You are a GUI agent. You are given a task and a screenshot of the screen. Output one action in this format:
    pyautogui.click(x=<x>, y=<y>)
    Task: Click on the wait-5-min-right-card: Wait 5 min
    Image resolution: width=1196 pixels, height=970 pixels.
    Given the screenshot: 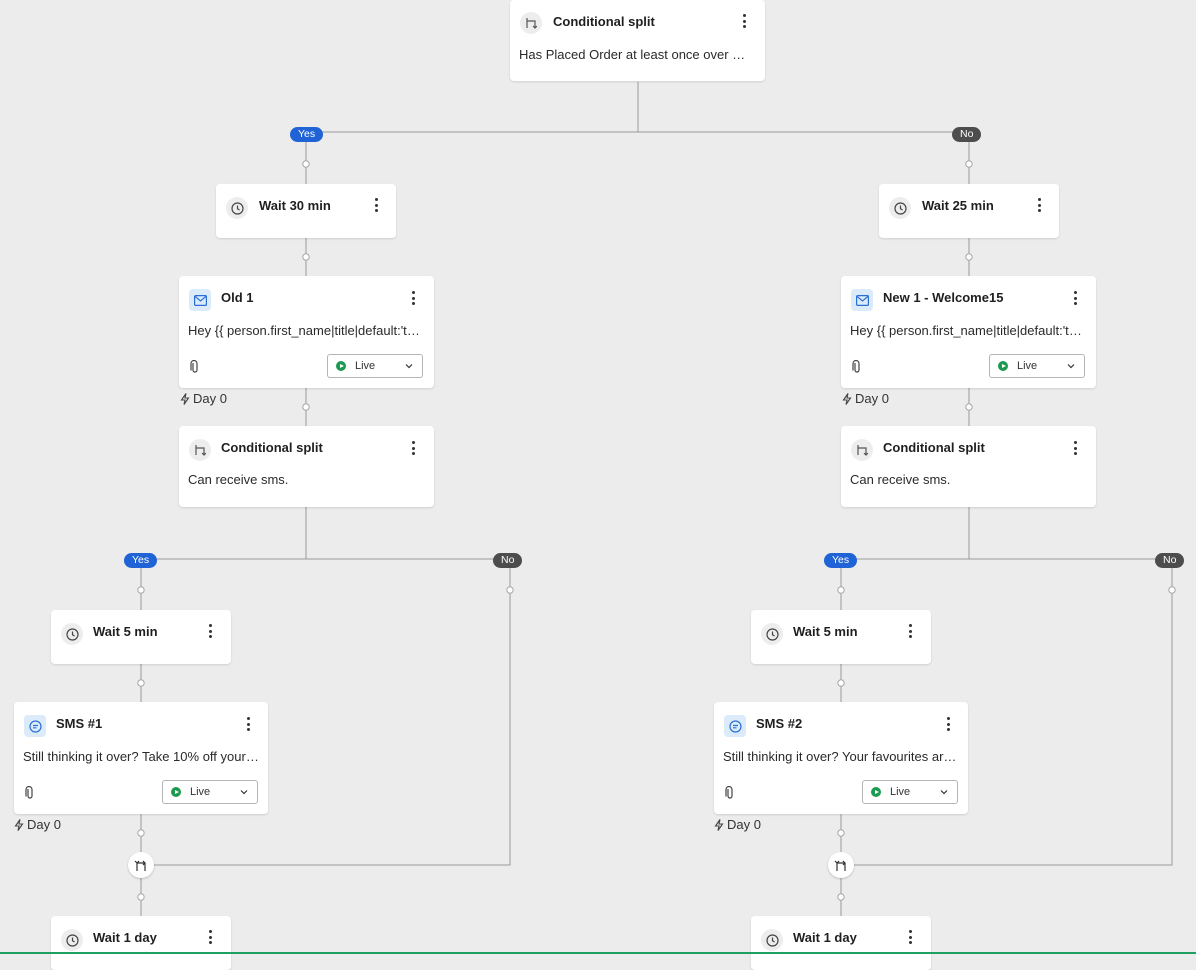 What is the action you would take?
    pyautogui.click(x=841, y=637)
    